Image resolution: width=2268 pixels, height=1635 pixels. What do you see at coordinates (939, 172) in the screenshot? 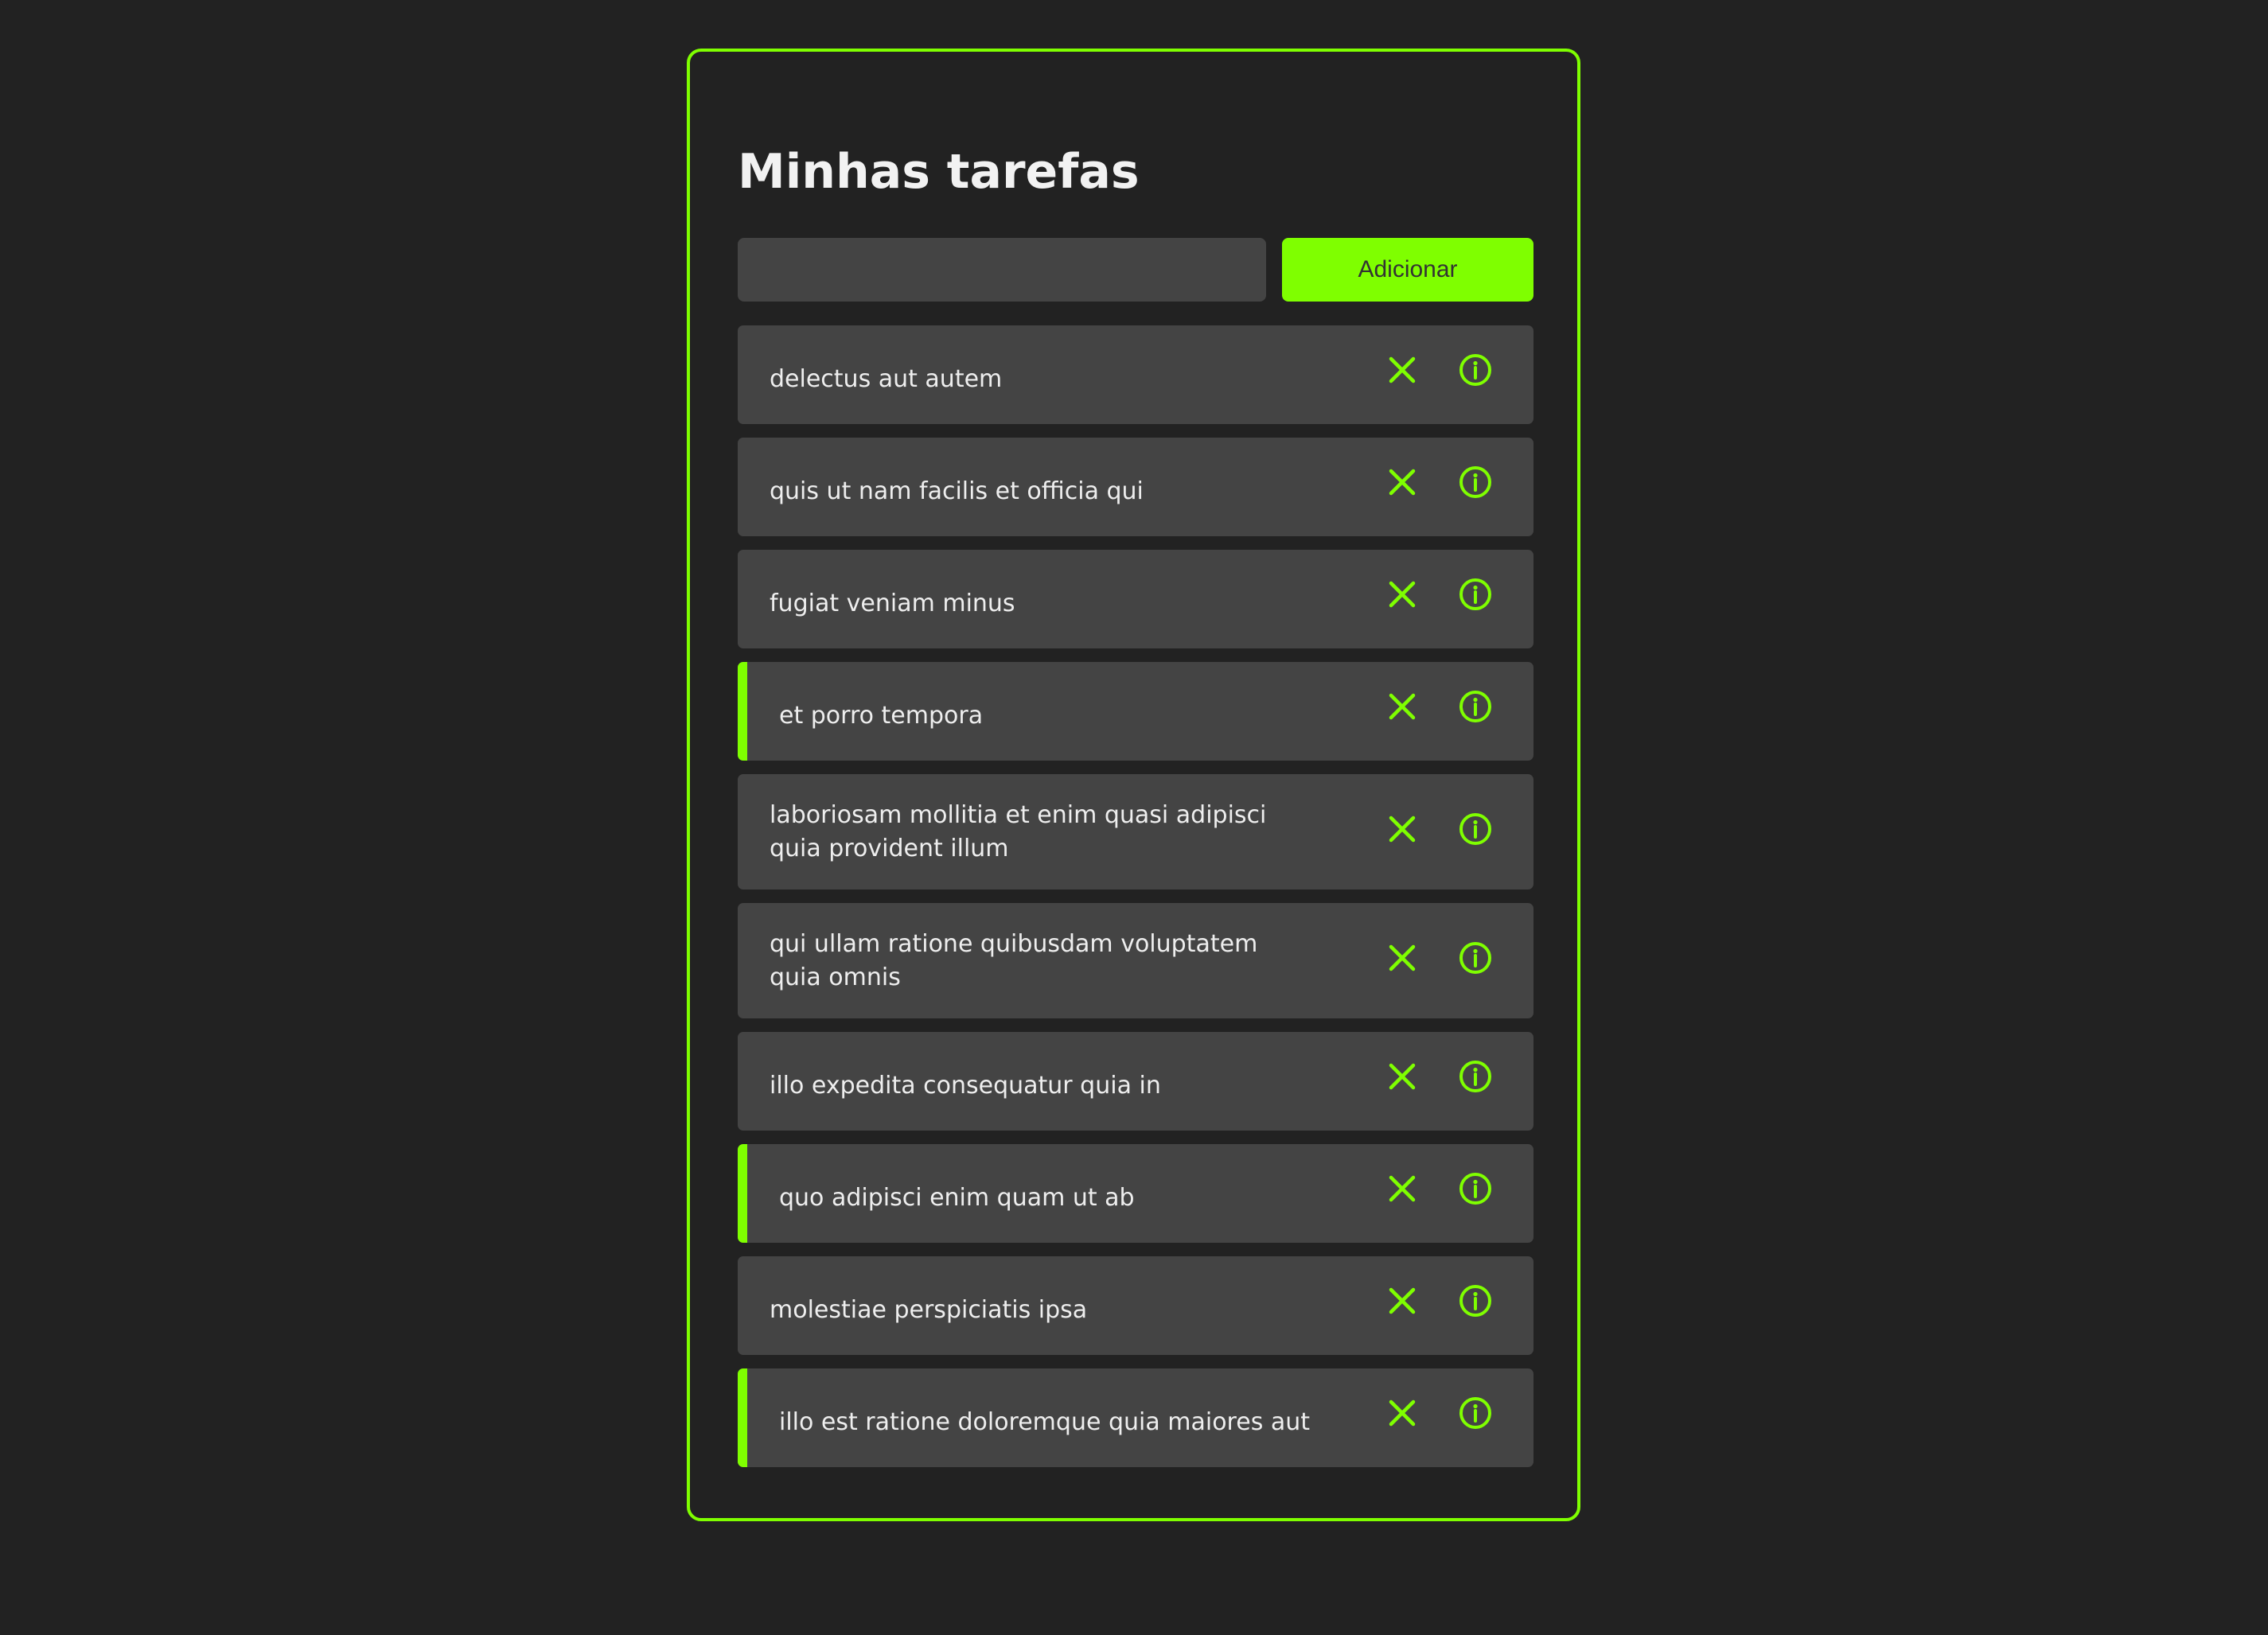
I see `page-title: Minhas tarefas` at bounding box center [939, 172].